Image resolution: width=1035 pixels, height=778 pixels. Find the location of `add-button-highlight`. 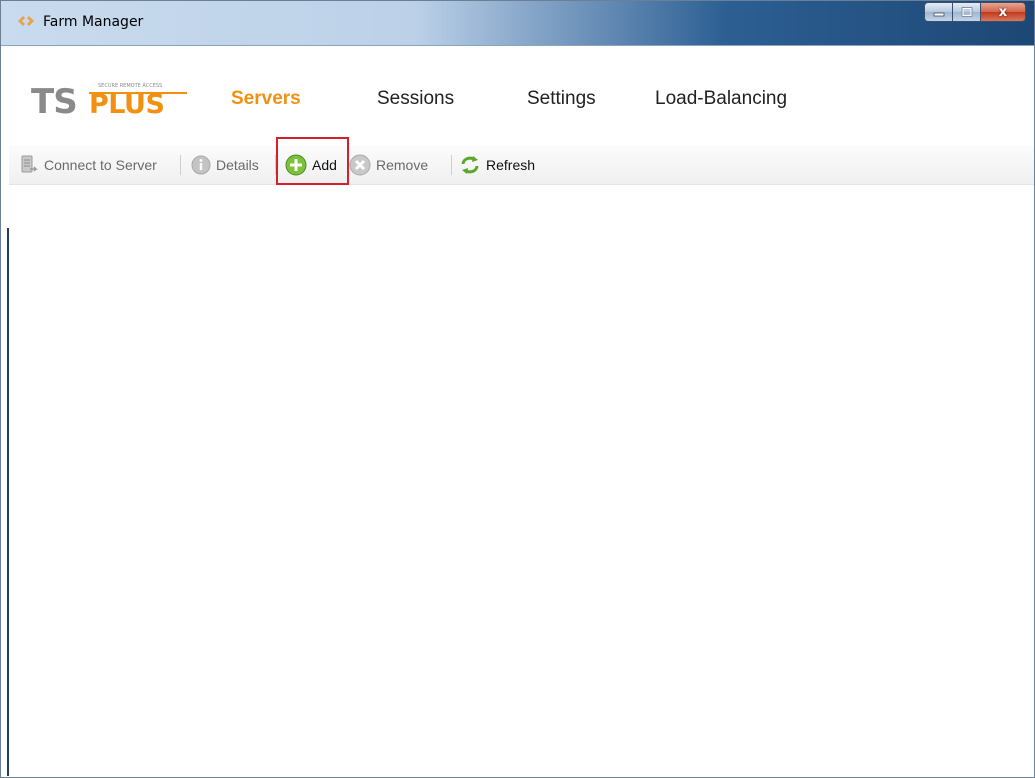

add-button-highlight is located at coordinates (312, 161).